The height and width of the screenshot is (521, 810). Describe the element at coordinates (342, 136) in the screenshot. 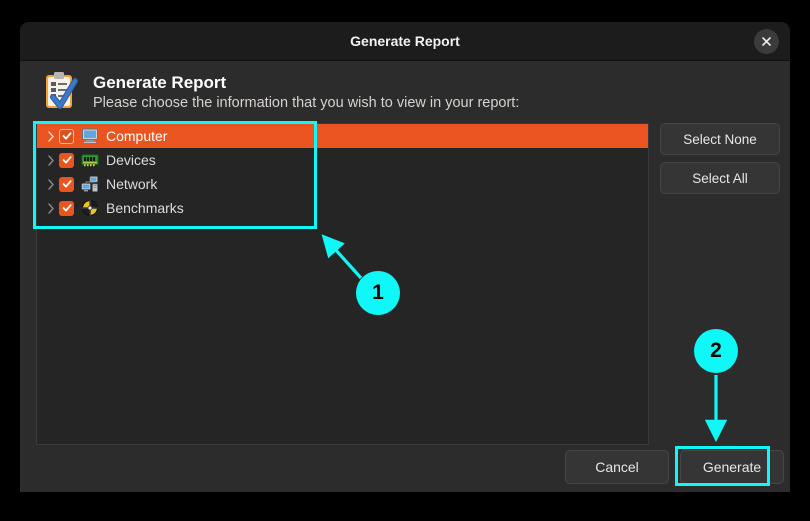

I see `list-item: Computer` at that location.